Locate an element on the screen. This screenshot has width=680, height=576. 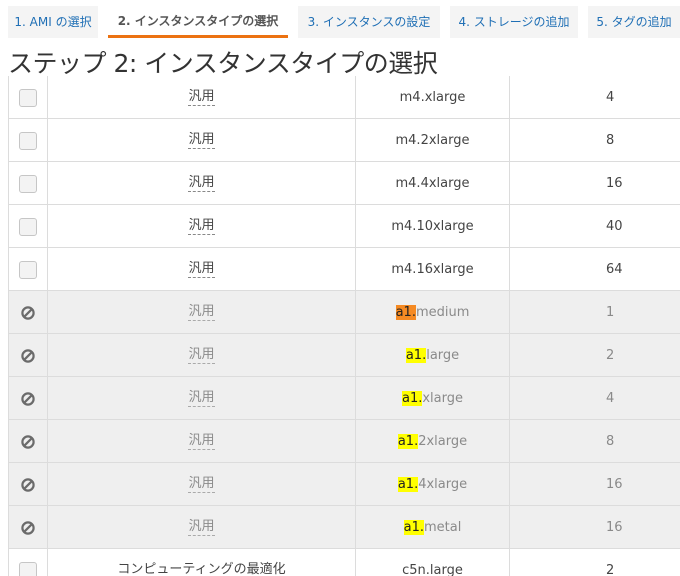
table-row: 汎用 m4.xlarge 4 is located at coordinates (344, 97).